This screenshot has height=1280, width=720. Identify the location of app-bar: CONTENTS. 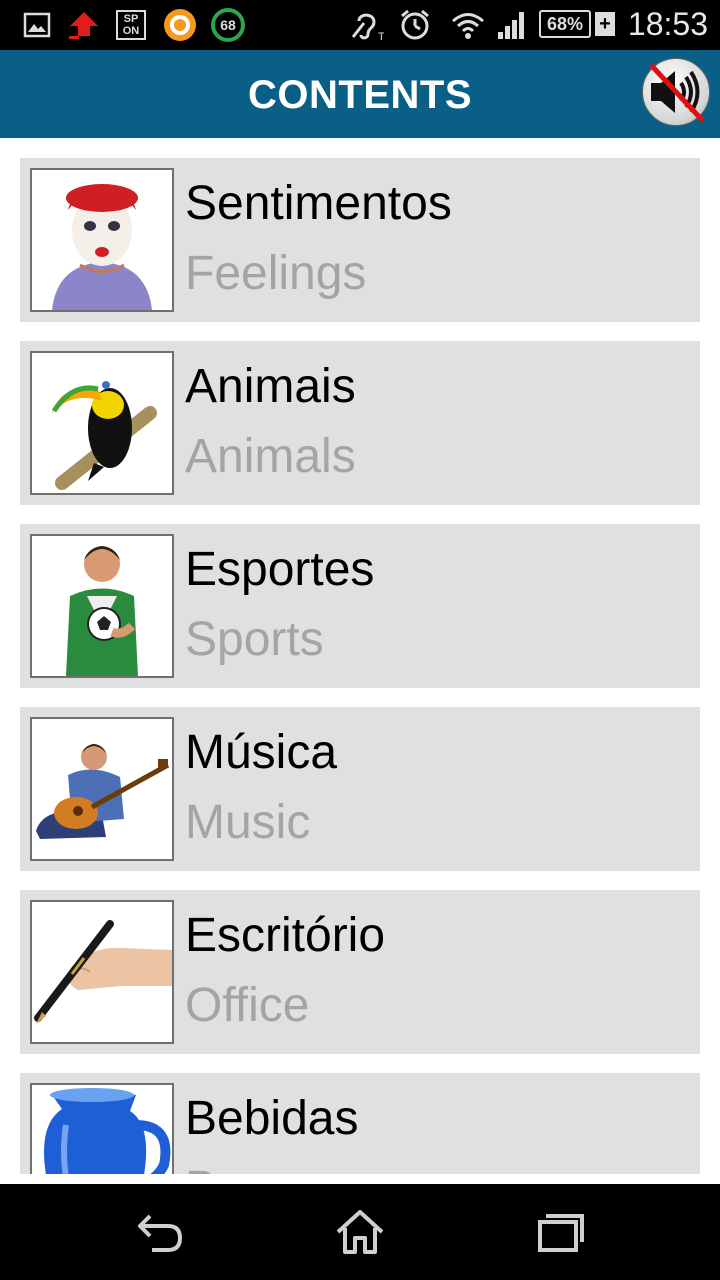
(360, 94).